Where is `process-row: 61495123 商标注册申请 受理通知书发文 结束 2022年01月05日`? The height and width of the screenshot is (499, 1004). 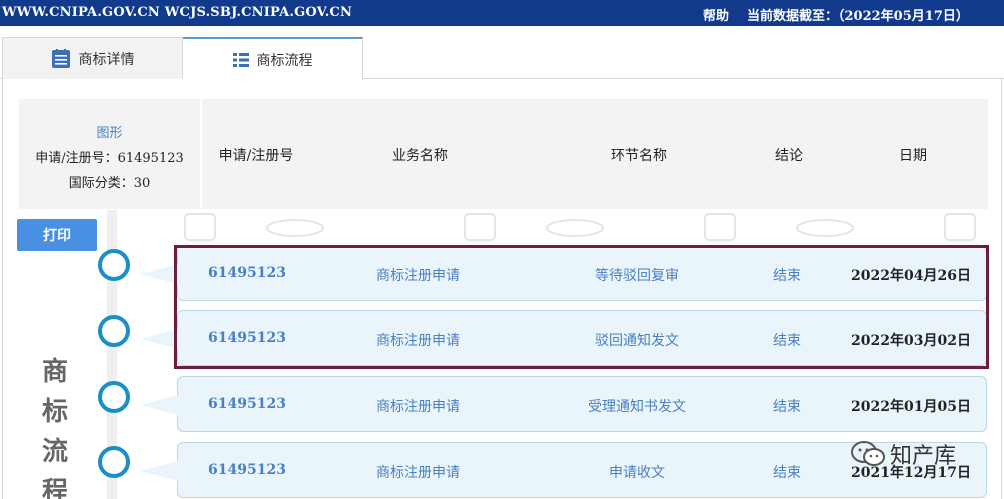
process-row: 61495123 商标注册申请 受理通知书发文 结束 2022年01月05日 is located at coordinates (563, 404).